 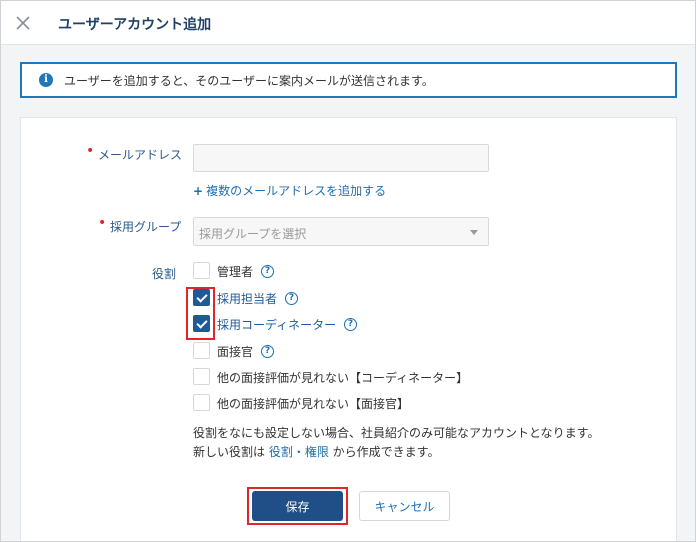 I want to click on email-label: • メールアドレス, so click(x=134, y=152).